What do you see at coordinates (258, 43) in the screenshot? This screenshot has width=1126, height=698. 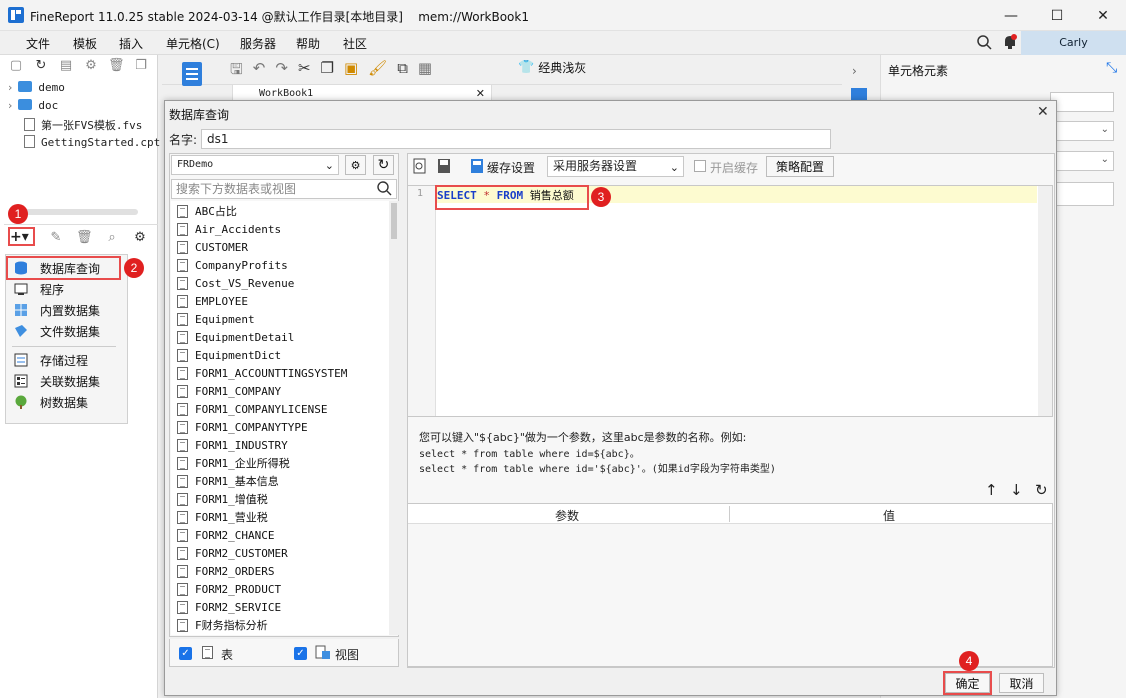 I see `menu-server: 服务器` at bounding box center [258, 43].